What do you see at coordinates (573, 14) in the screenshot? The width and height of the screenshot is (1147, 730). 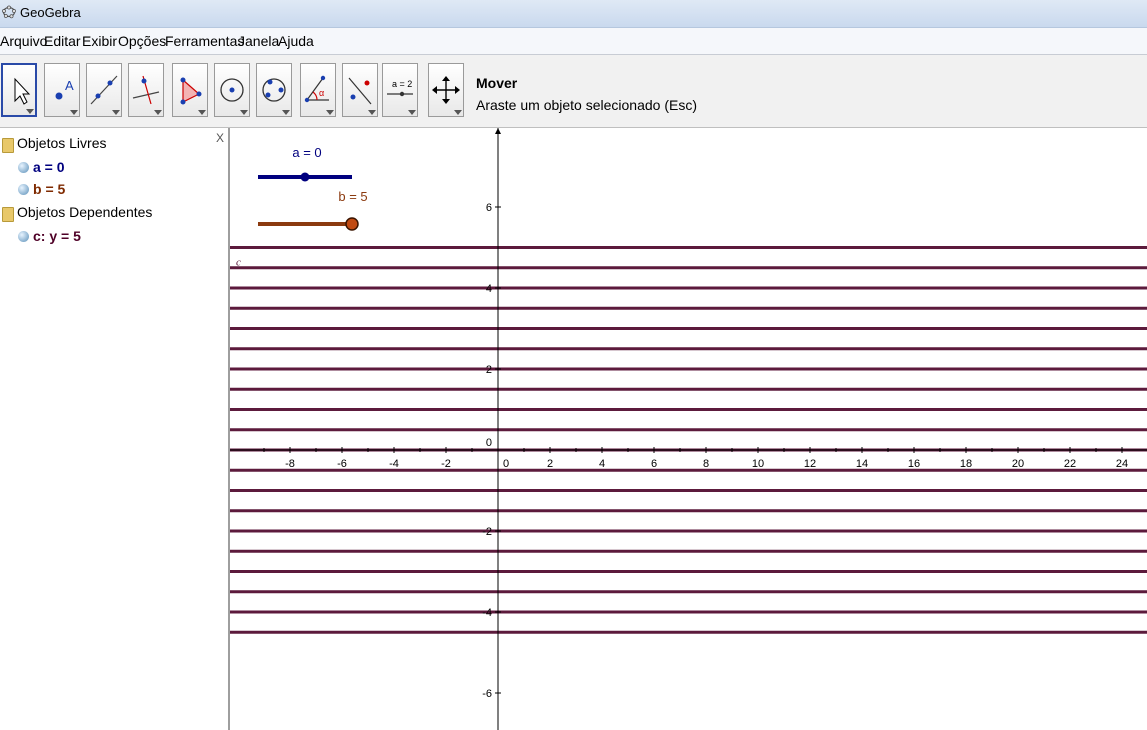 I see `title-bar: GeoGebra` at bounding box center [573, 14].